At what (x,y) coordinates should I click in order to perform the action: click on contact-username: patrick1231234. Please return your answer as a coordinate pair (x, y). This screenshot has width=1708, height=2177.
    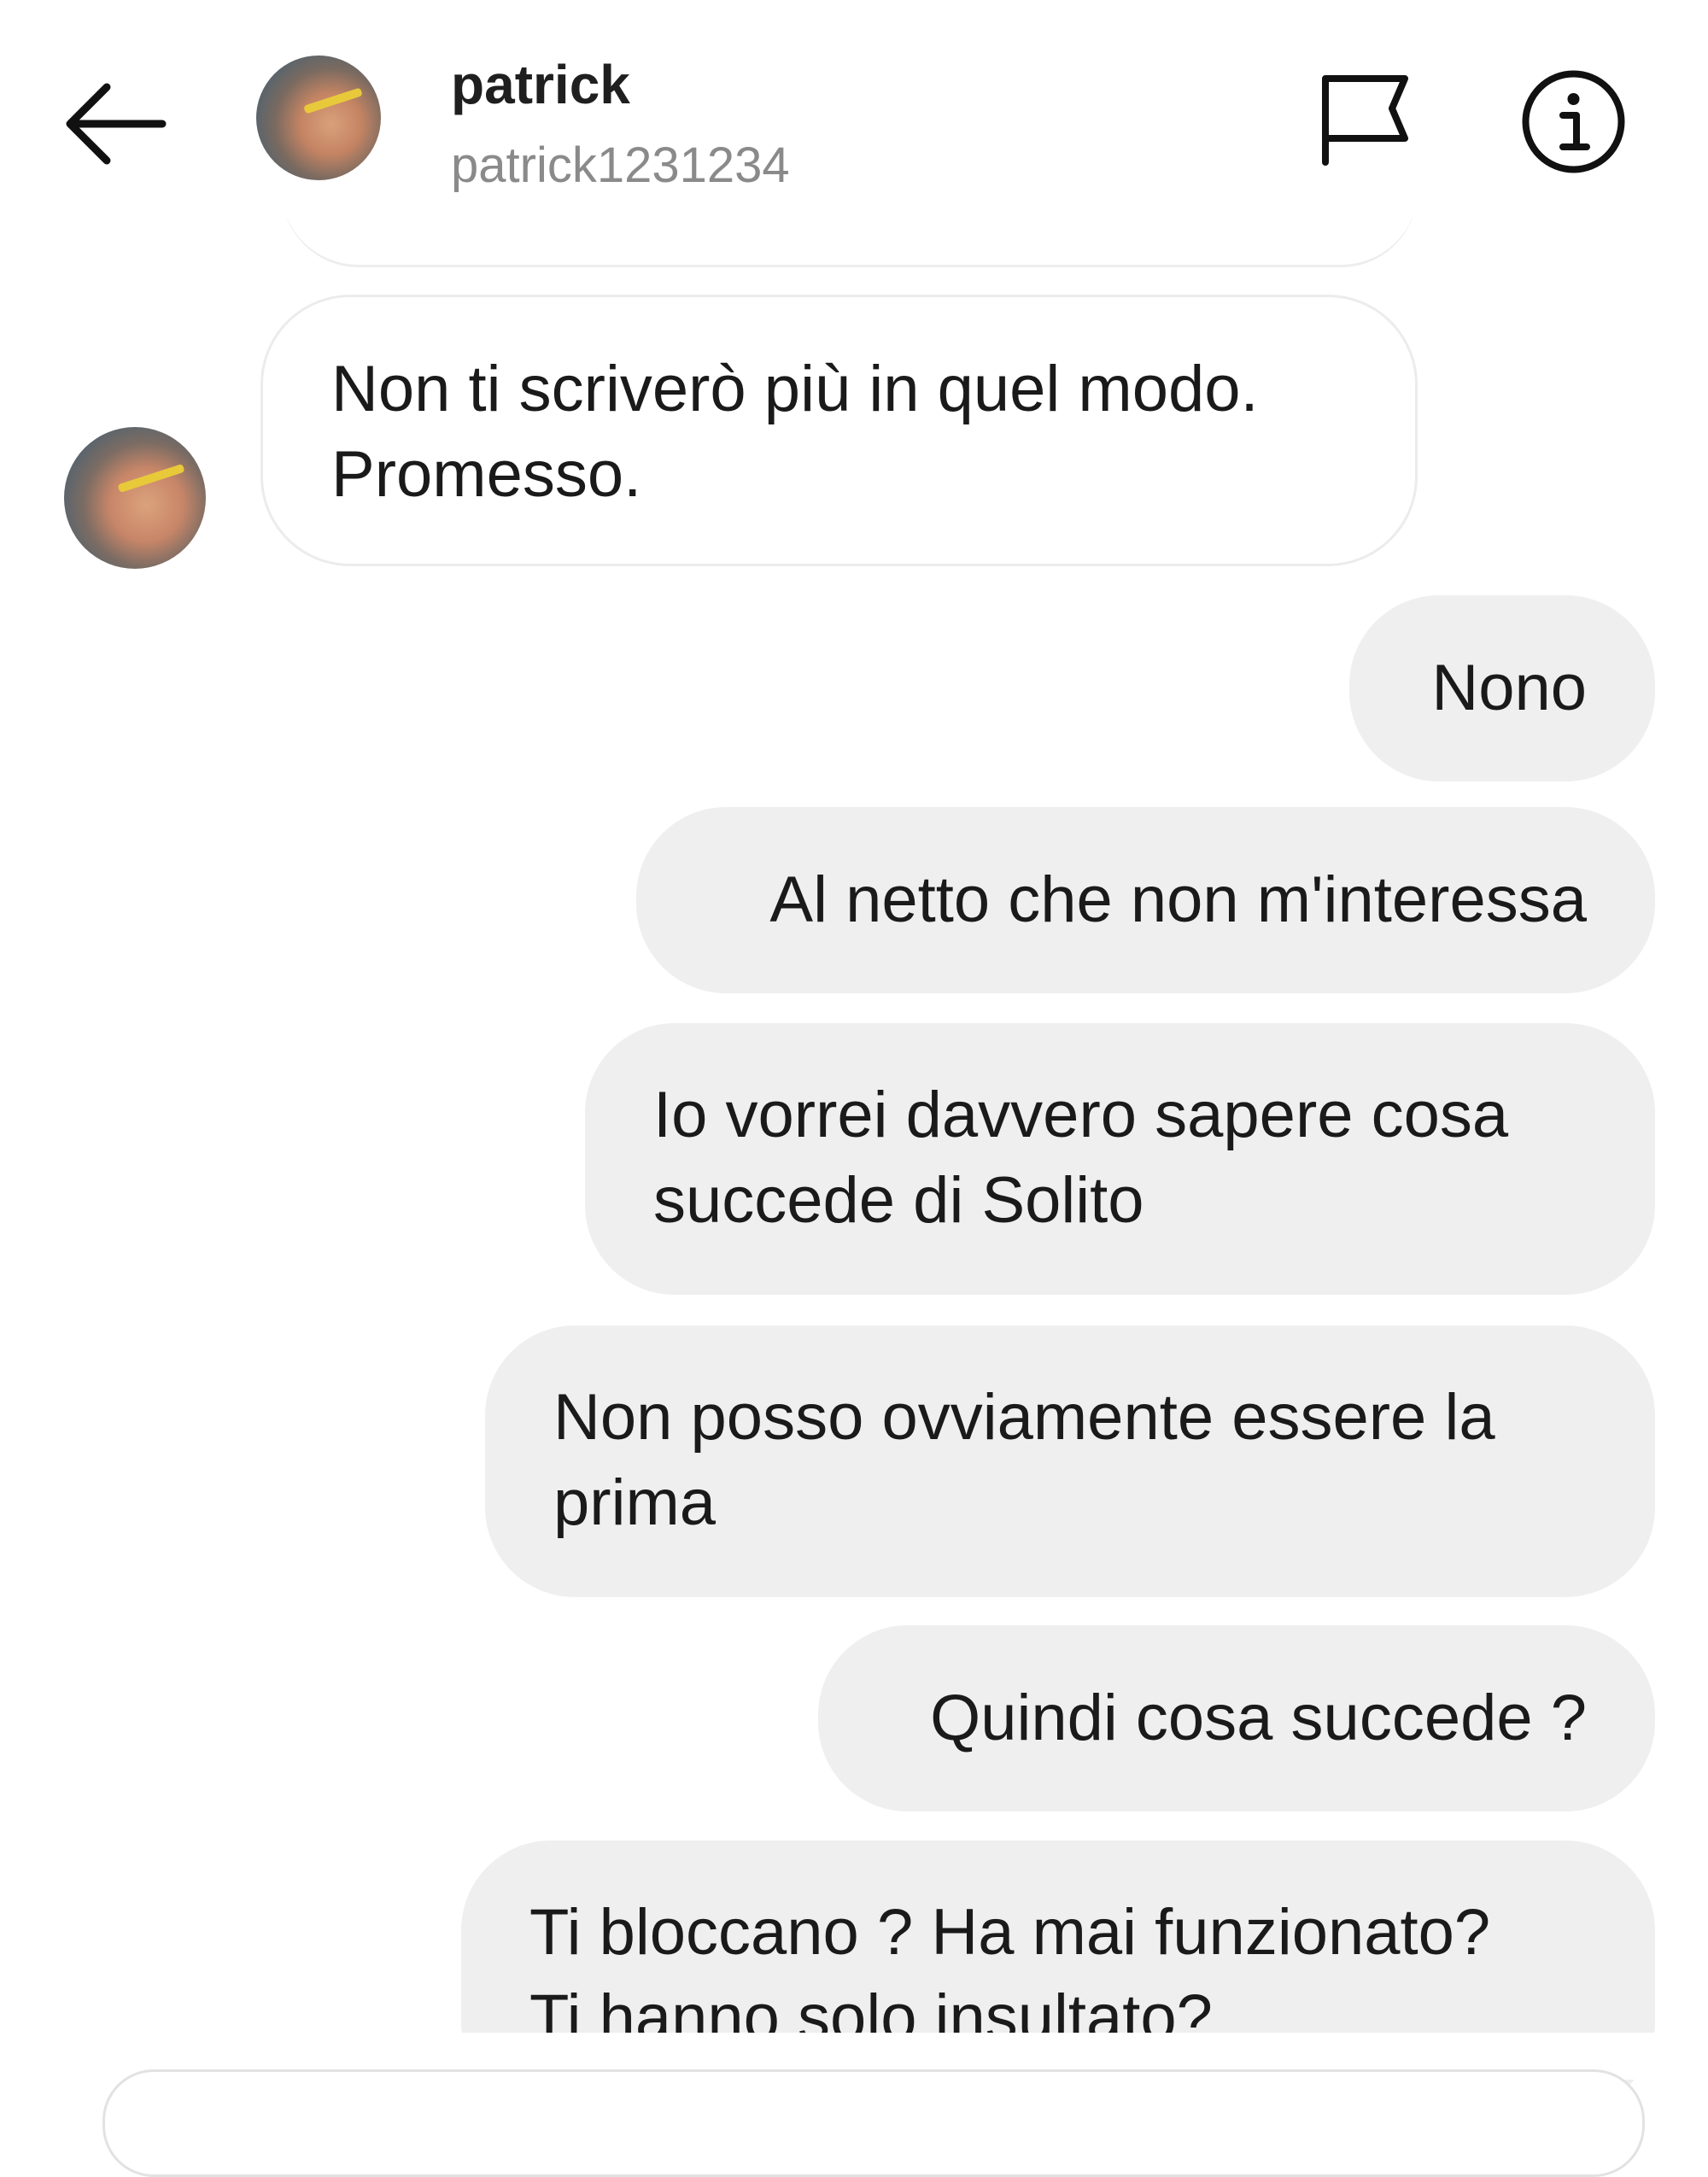
    Looking at the image, I should click on (620, 165).